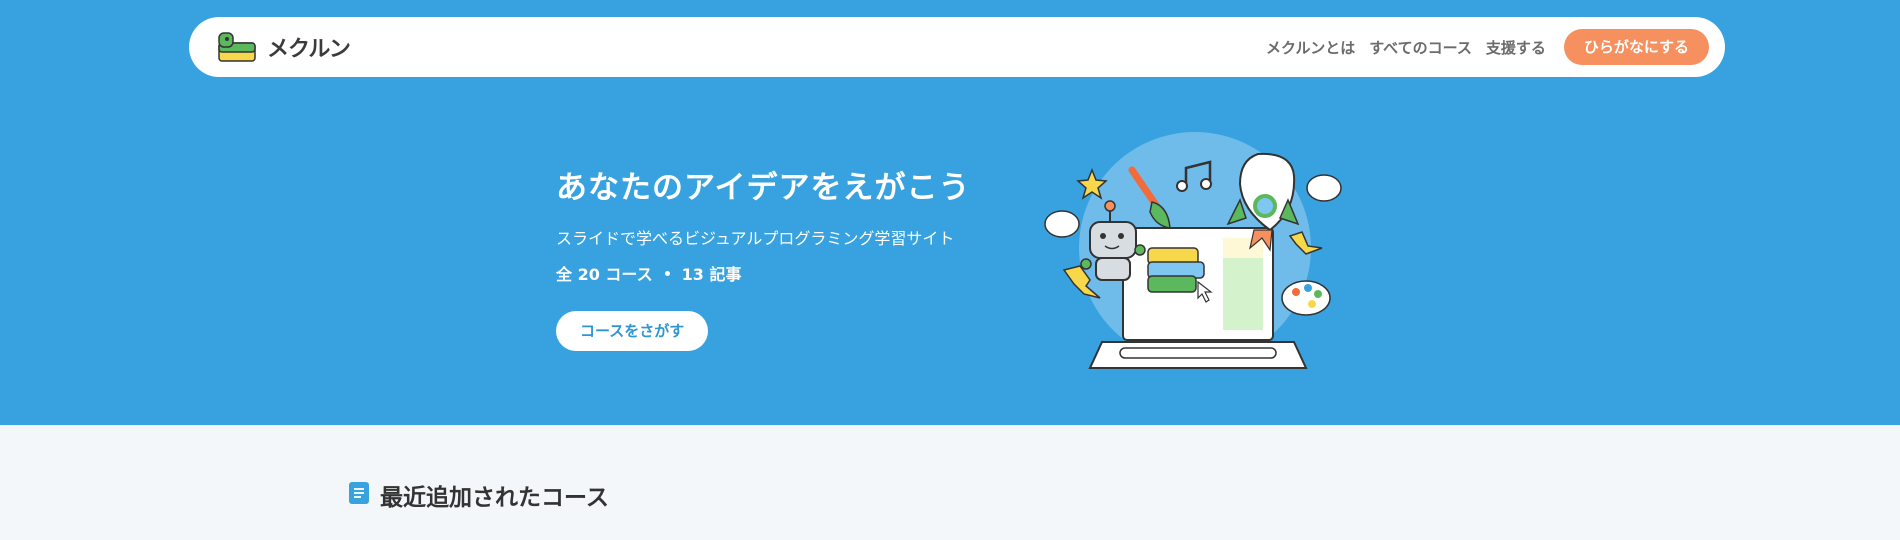 The height and width of the screenshot is (540, 1900). I want to click on hiragana-toggle-button: ひらがなにする, so click(1636, 47).